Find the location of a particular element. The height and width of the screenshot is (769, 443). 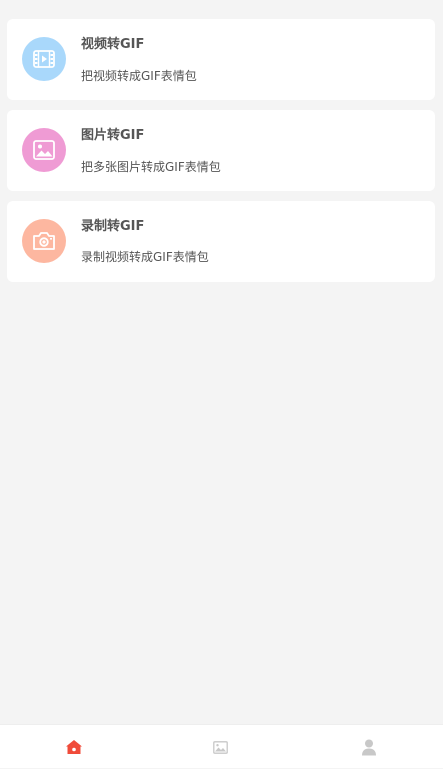

image-to-gif-card: 图片转GIF 把多张图片转成GIF表情包 is located at coordinates (221, 150).